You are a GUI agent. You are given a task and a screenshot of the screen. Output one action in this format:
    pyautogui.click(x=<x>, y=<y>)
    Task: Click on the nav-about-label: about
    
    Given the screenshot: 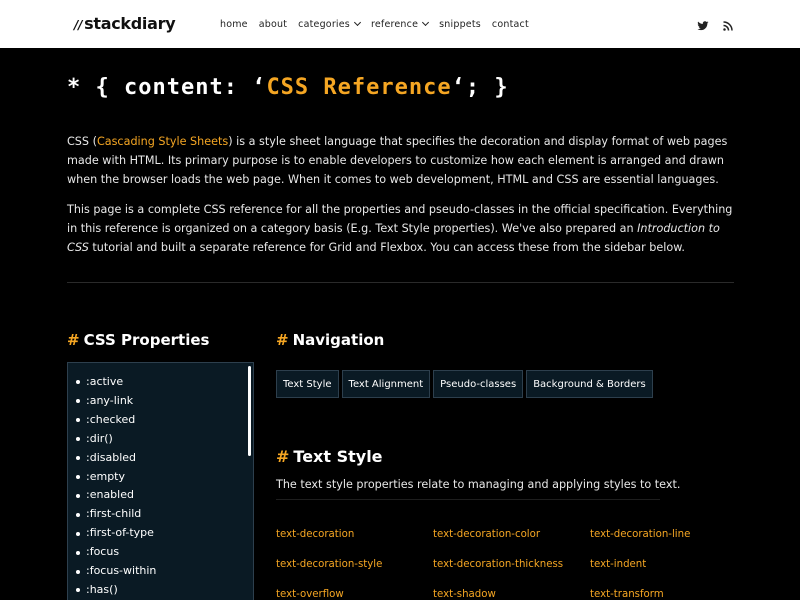 What is the action you would take?
    pyautogui.click(x=273, y=24)
    